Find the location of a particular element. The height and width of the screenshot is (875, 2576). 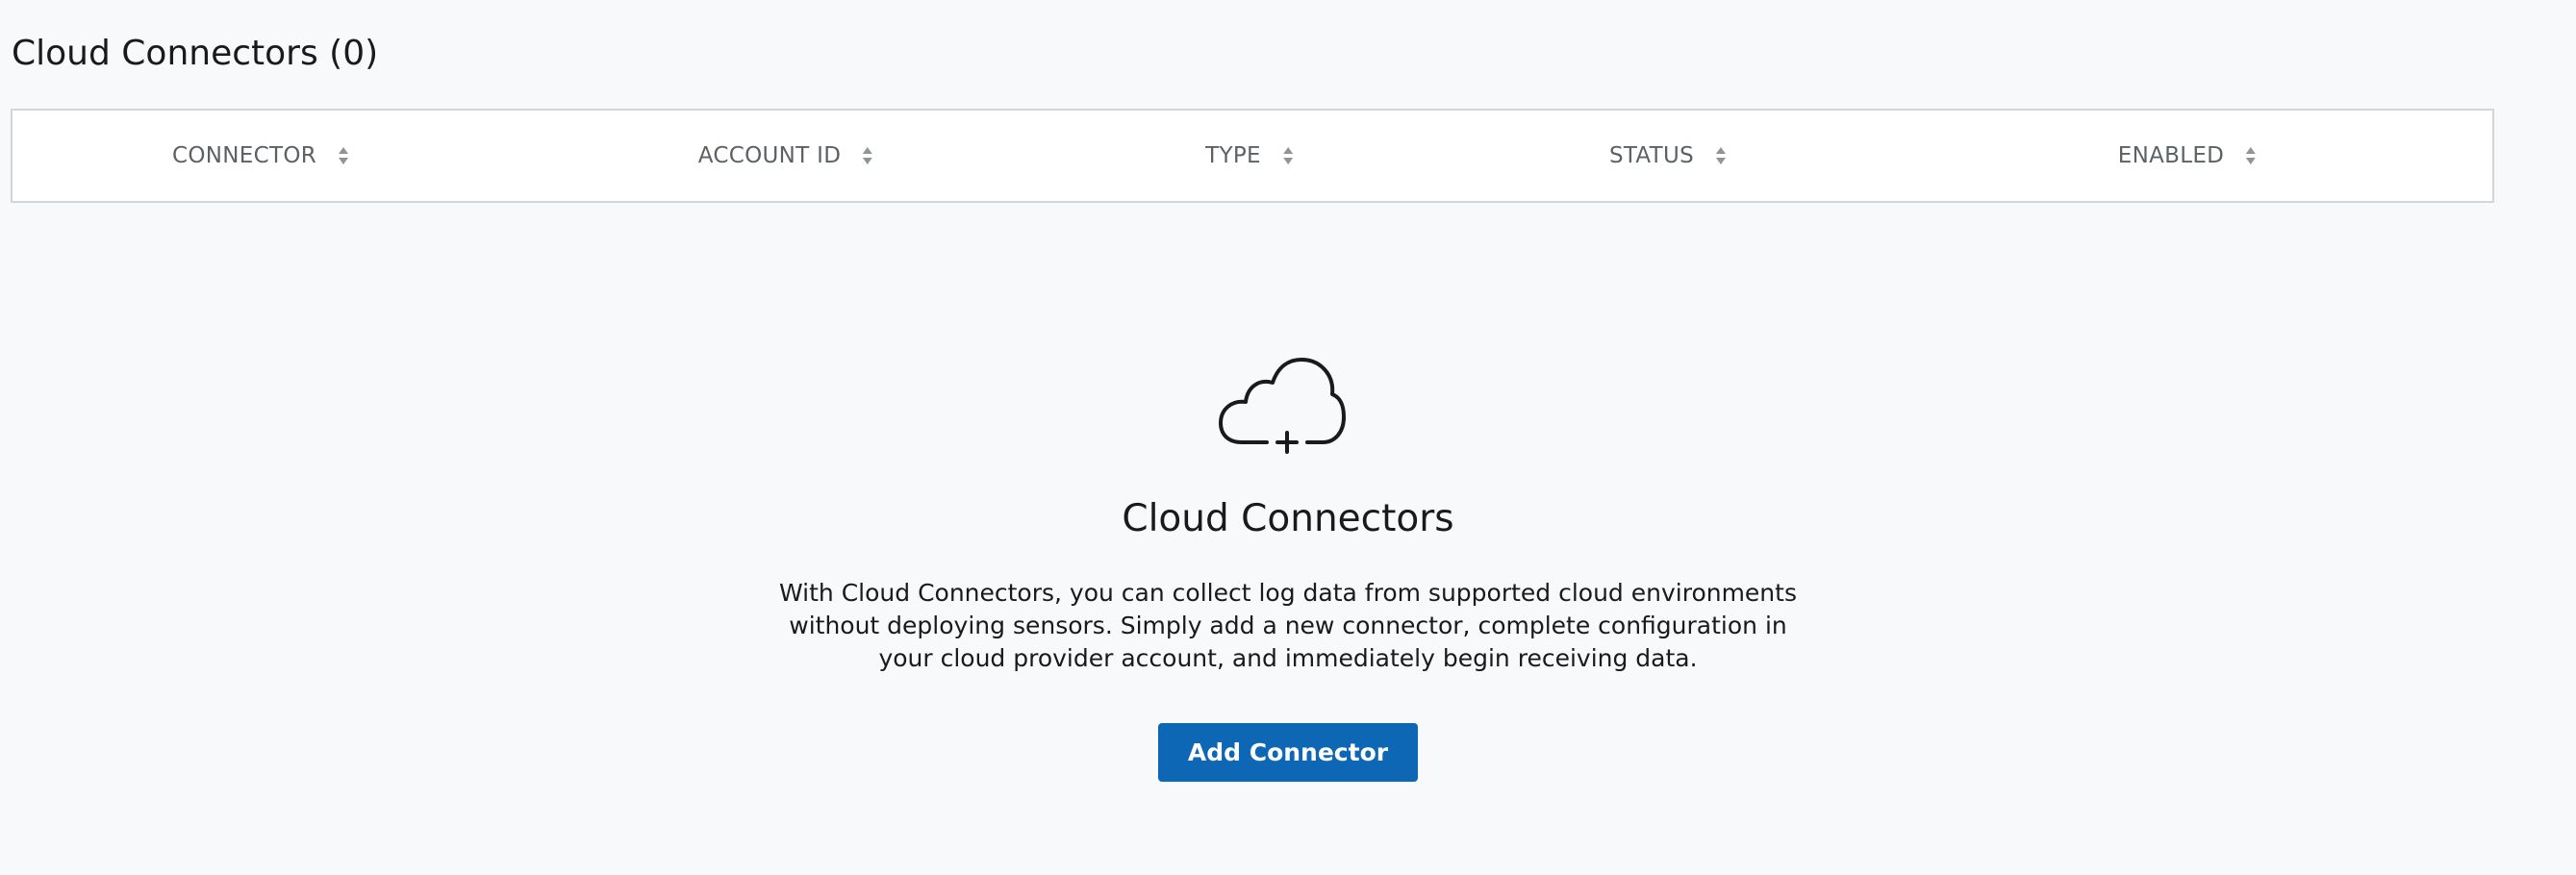

column-label: STATUS is located at coordinates (1652, 155).